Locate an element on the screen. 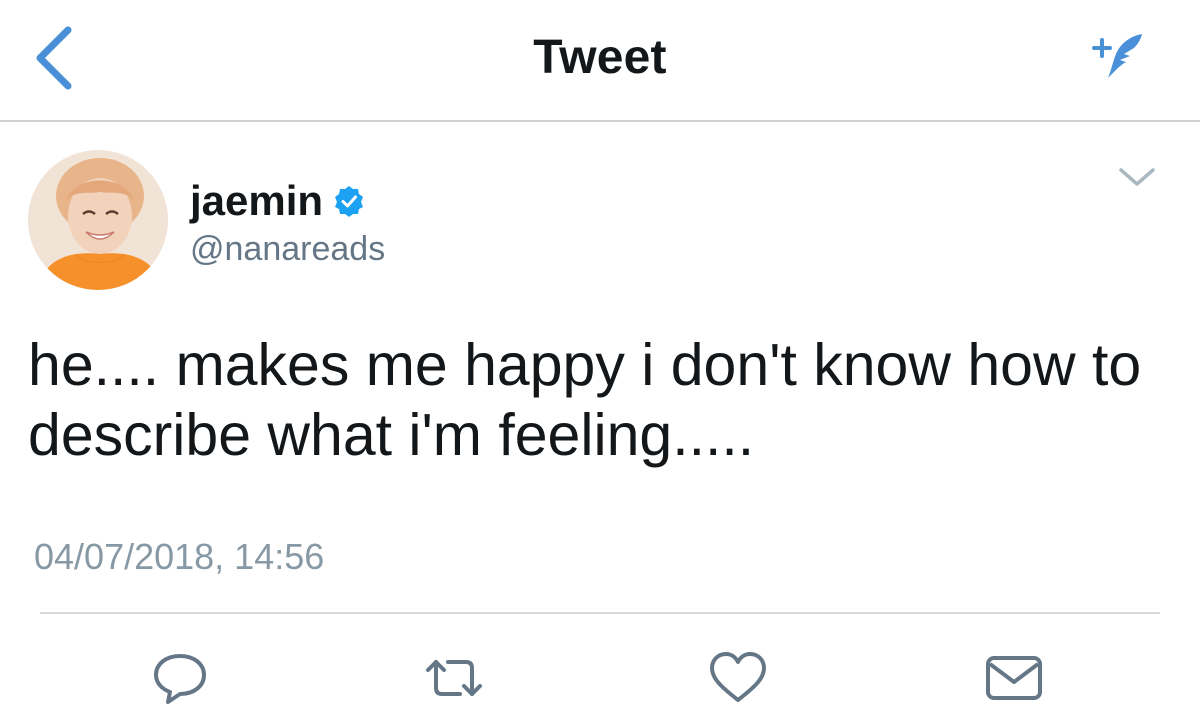 This screenshot has width=1200, height=726. tweet-timestamp: 04/07/2018, 14:56 is located at coordinates (179, 556).